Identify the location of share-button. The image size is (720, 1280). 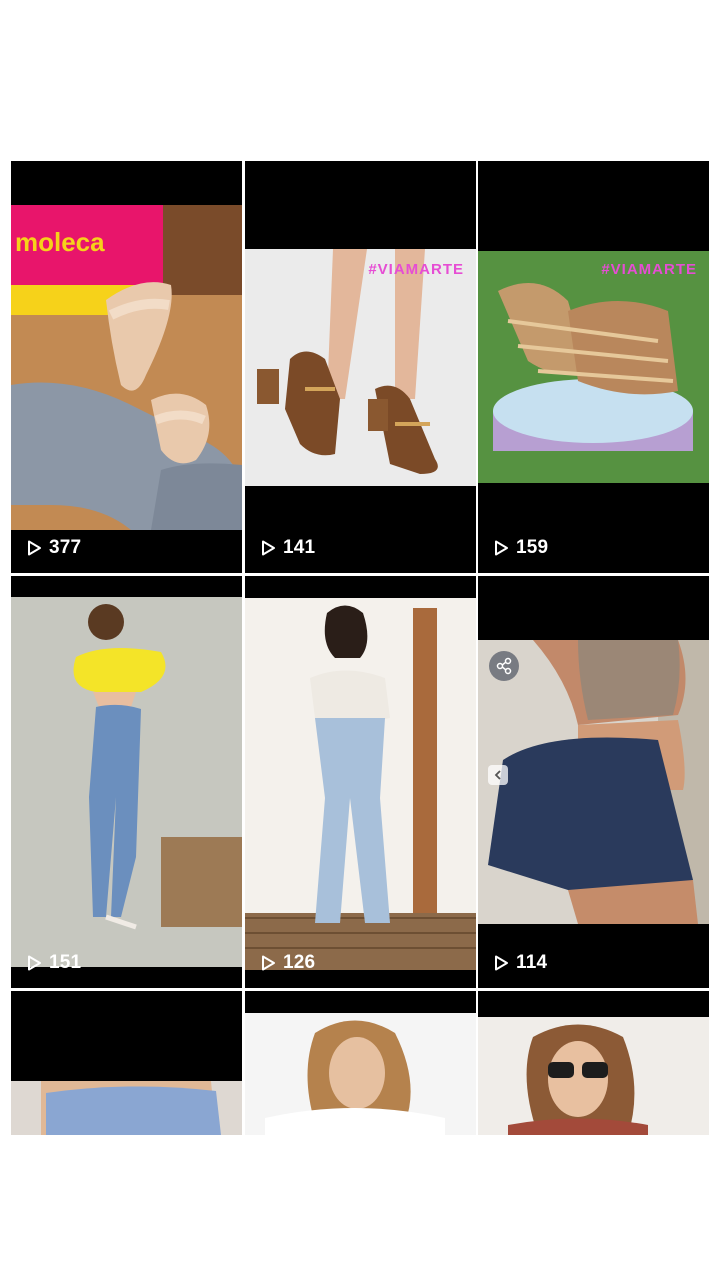
(504, 666).